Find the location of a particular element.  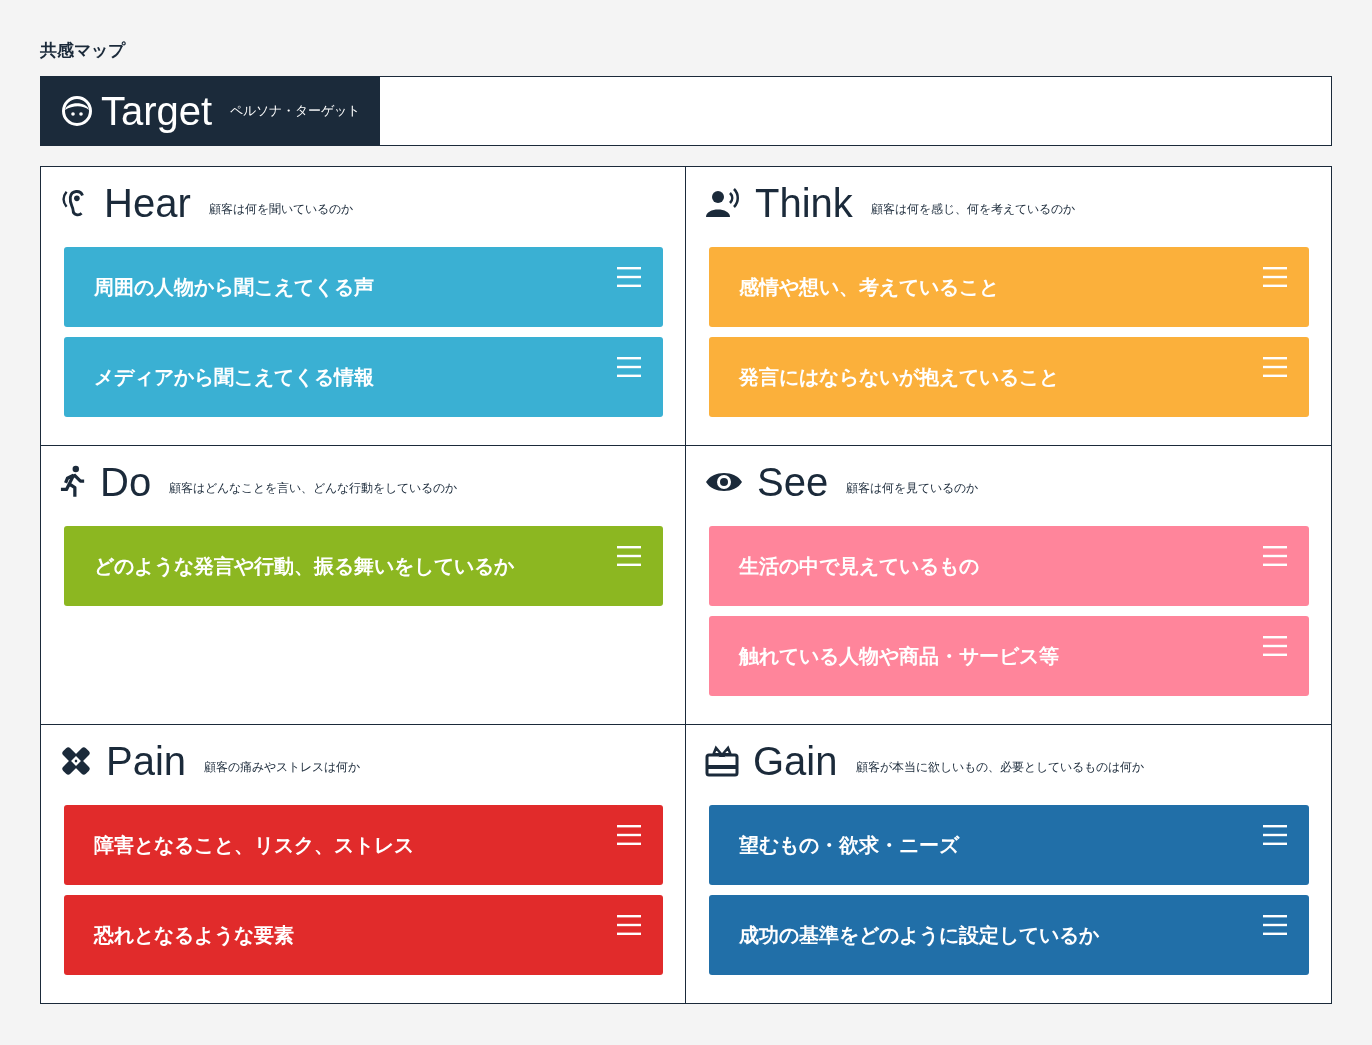

card-text: 恐れとなるような要素 is located at coordinates (194, 935).